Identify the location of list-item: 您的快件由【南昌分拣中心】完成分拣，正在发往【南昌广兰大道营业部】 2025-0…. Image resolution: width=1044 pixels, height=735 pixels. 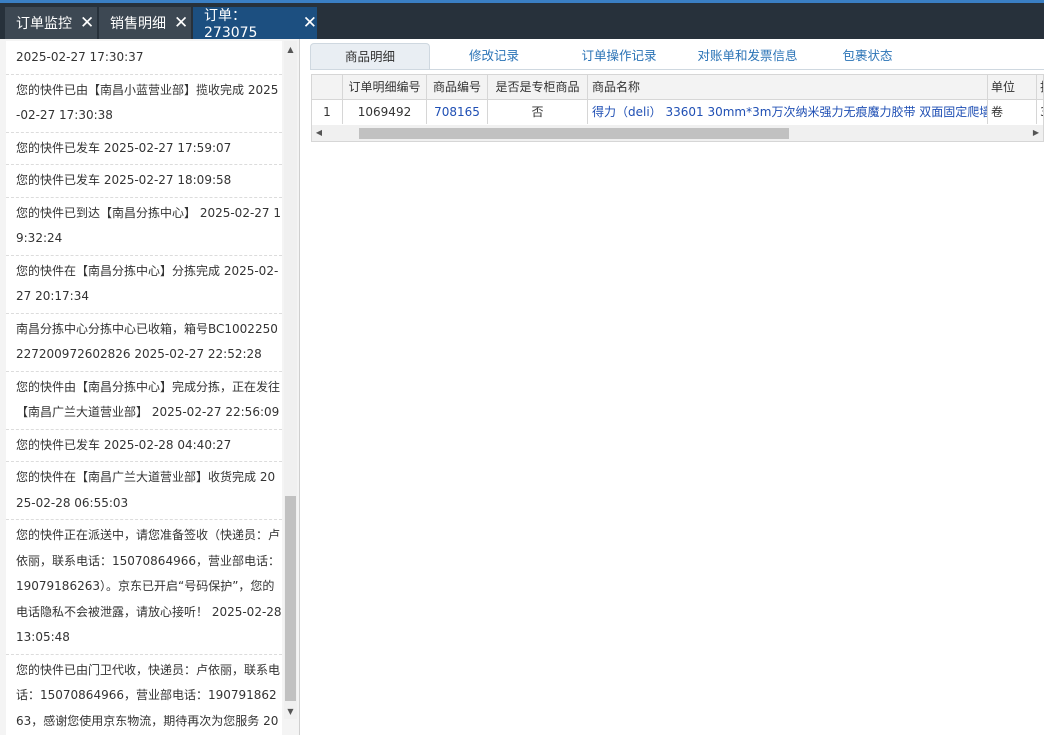
(144, 401).